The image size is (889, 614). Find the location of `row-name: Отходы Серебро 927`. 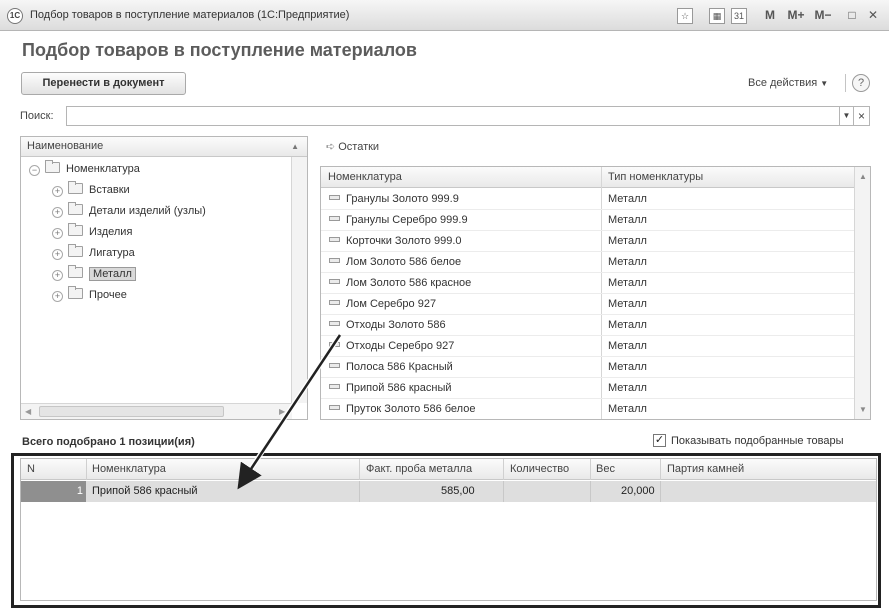

row-name: Отходы Серебро 927 is located at coordinates (400, 346).